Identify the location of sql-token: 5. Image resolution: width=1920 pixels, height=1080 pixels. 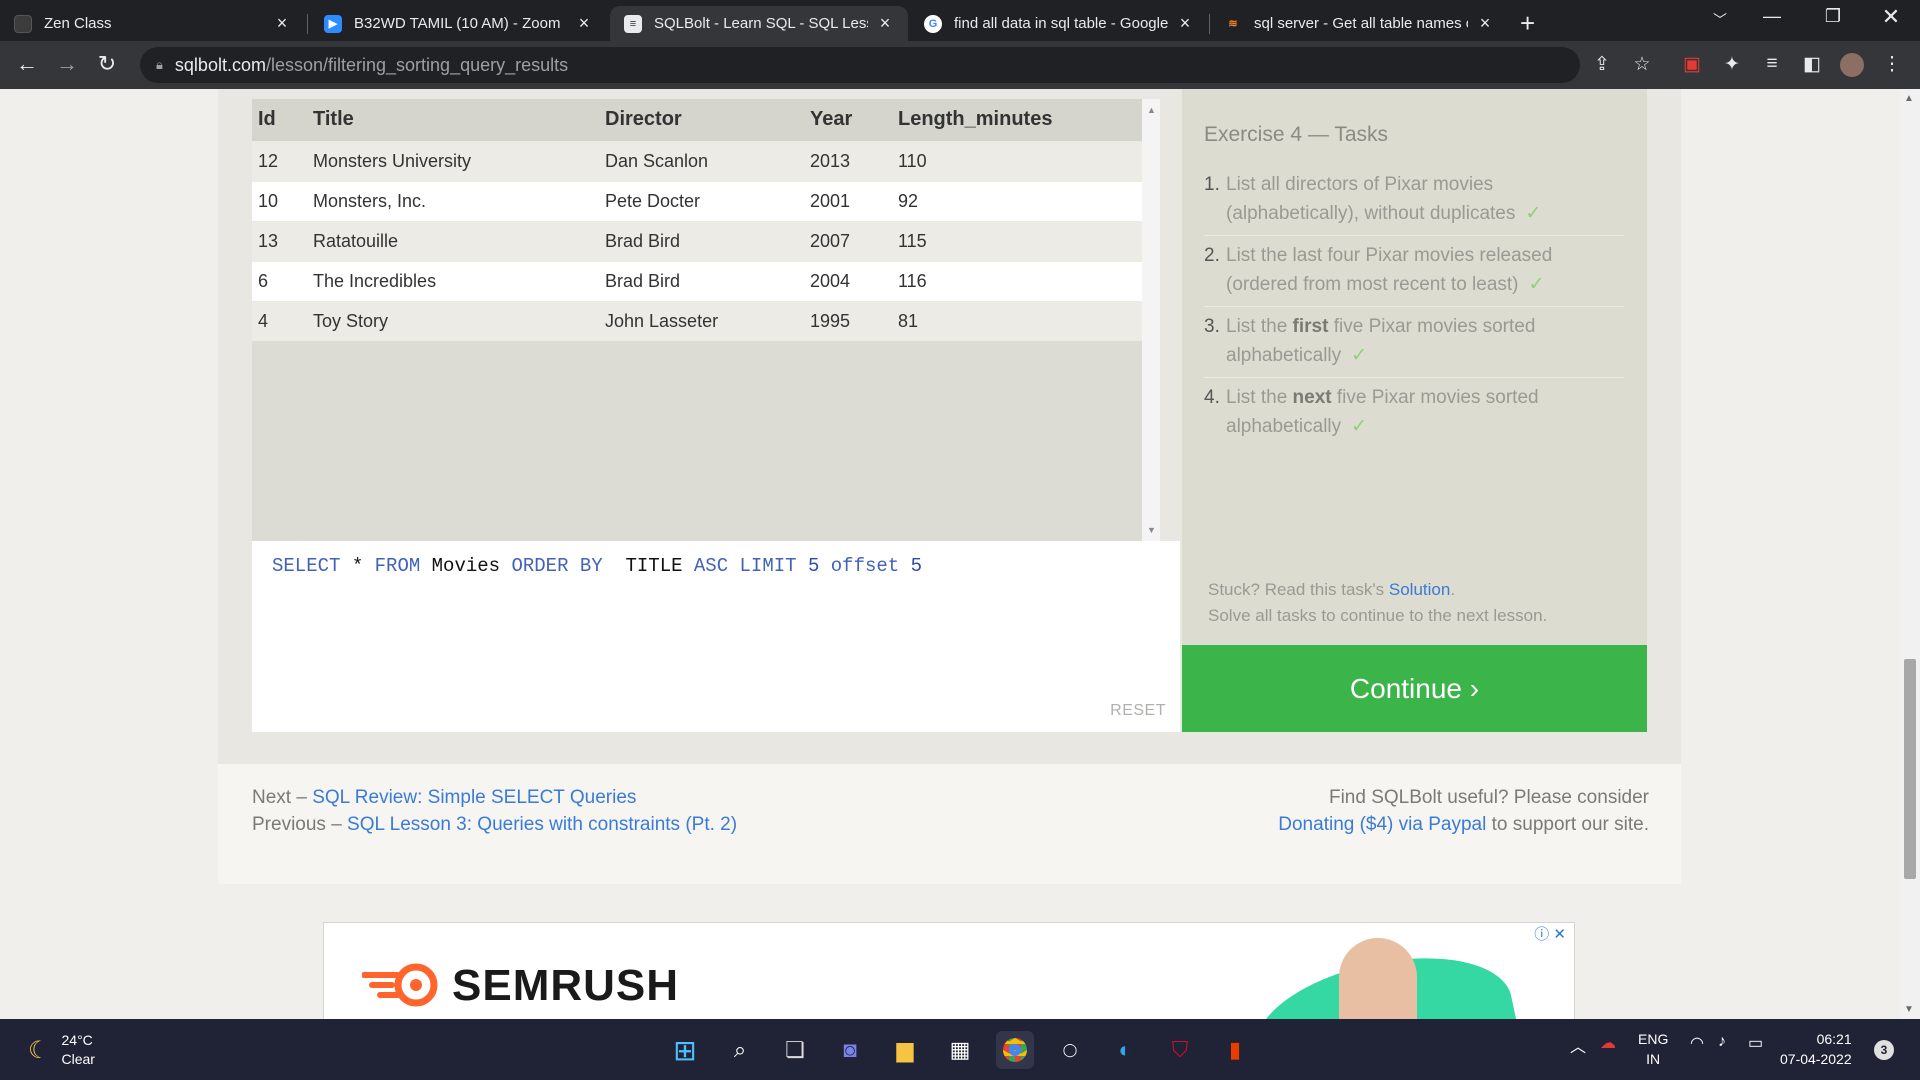
(916, 566).